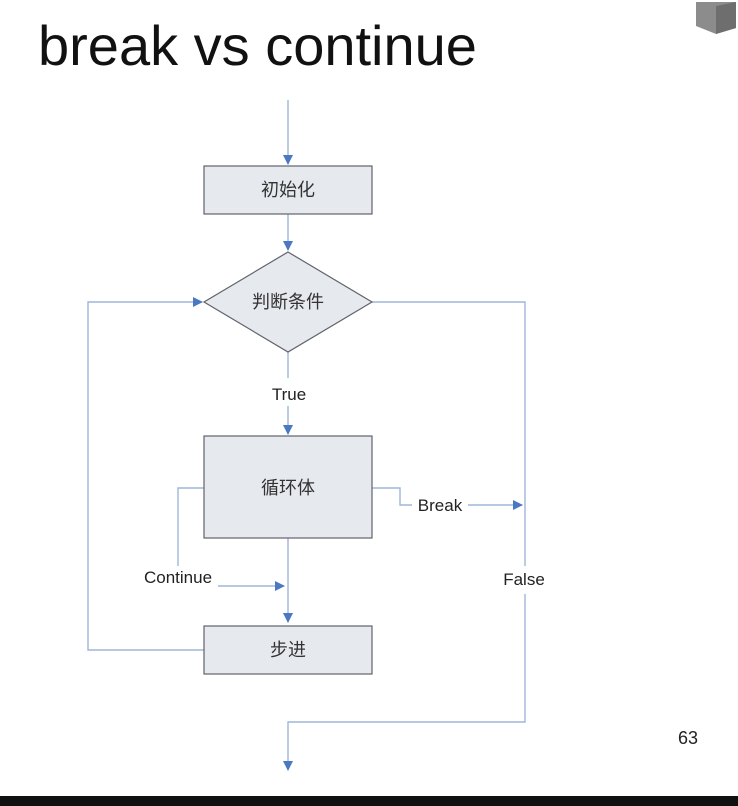 This screenshot has width=738, height=806. Describe the element at coordinates (369, 801) in the screenshot. I see `bottom-bar` at that location.